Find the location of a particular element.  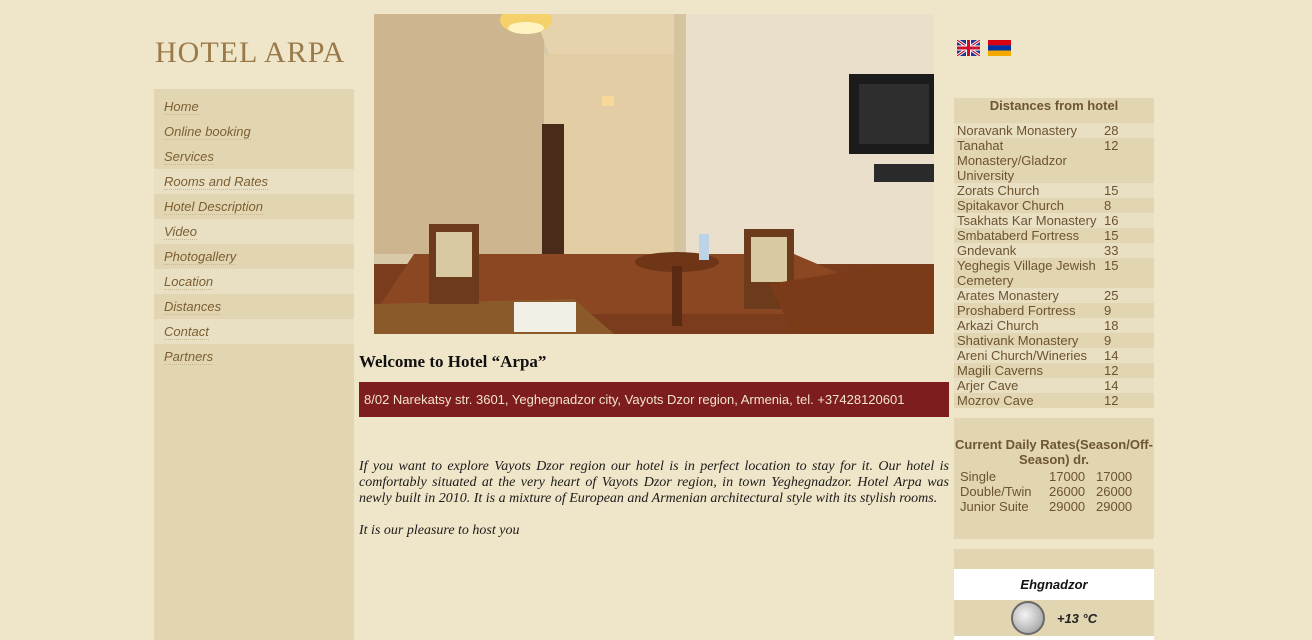

rate-offseason: 26000 is located at coordinates (1114, 491).